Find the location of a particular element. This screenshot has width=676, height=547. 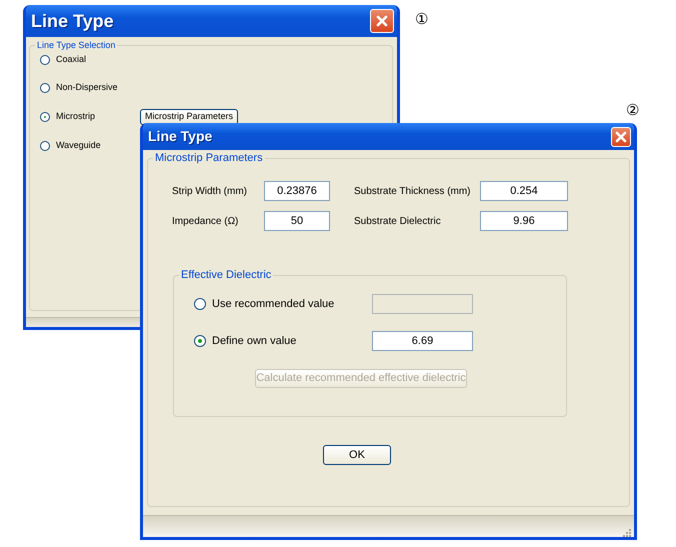

input-field: 6.69 is located at coordinates (422, 341).